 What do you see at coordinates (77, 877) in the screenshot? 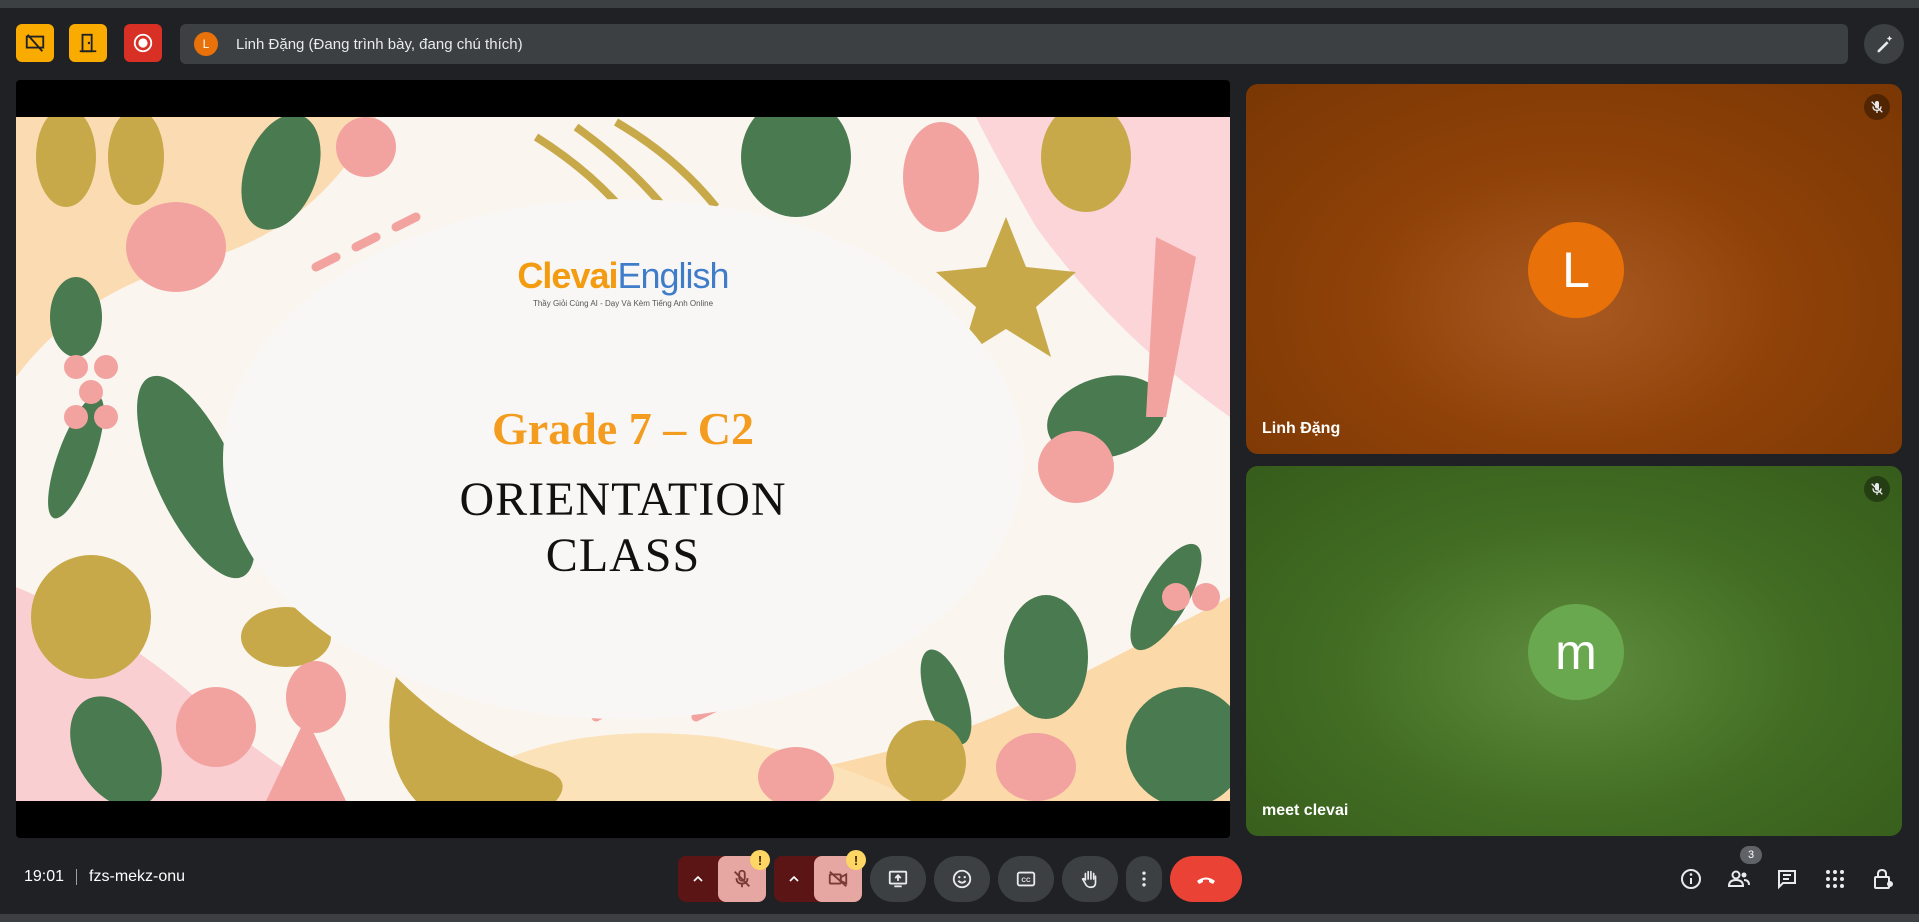
I see `divider` at bounding box center [77, 877].